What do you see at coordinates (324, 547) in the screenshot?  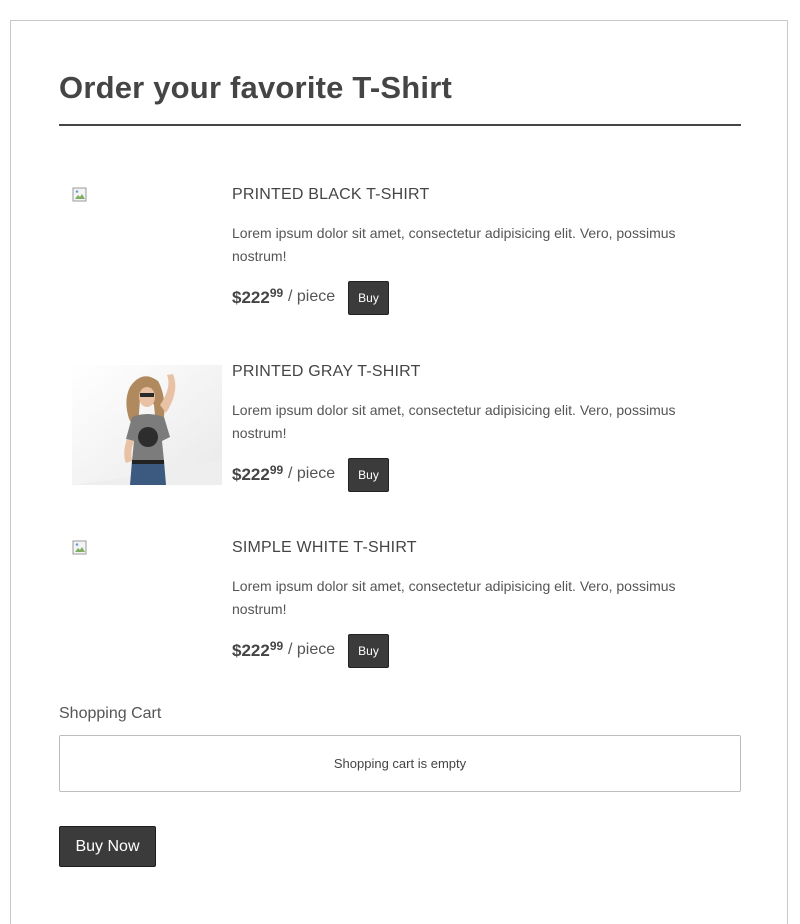 I see `product-name: SIMPLE WHITE T-SHIRT` at bounding box center [324, 547].